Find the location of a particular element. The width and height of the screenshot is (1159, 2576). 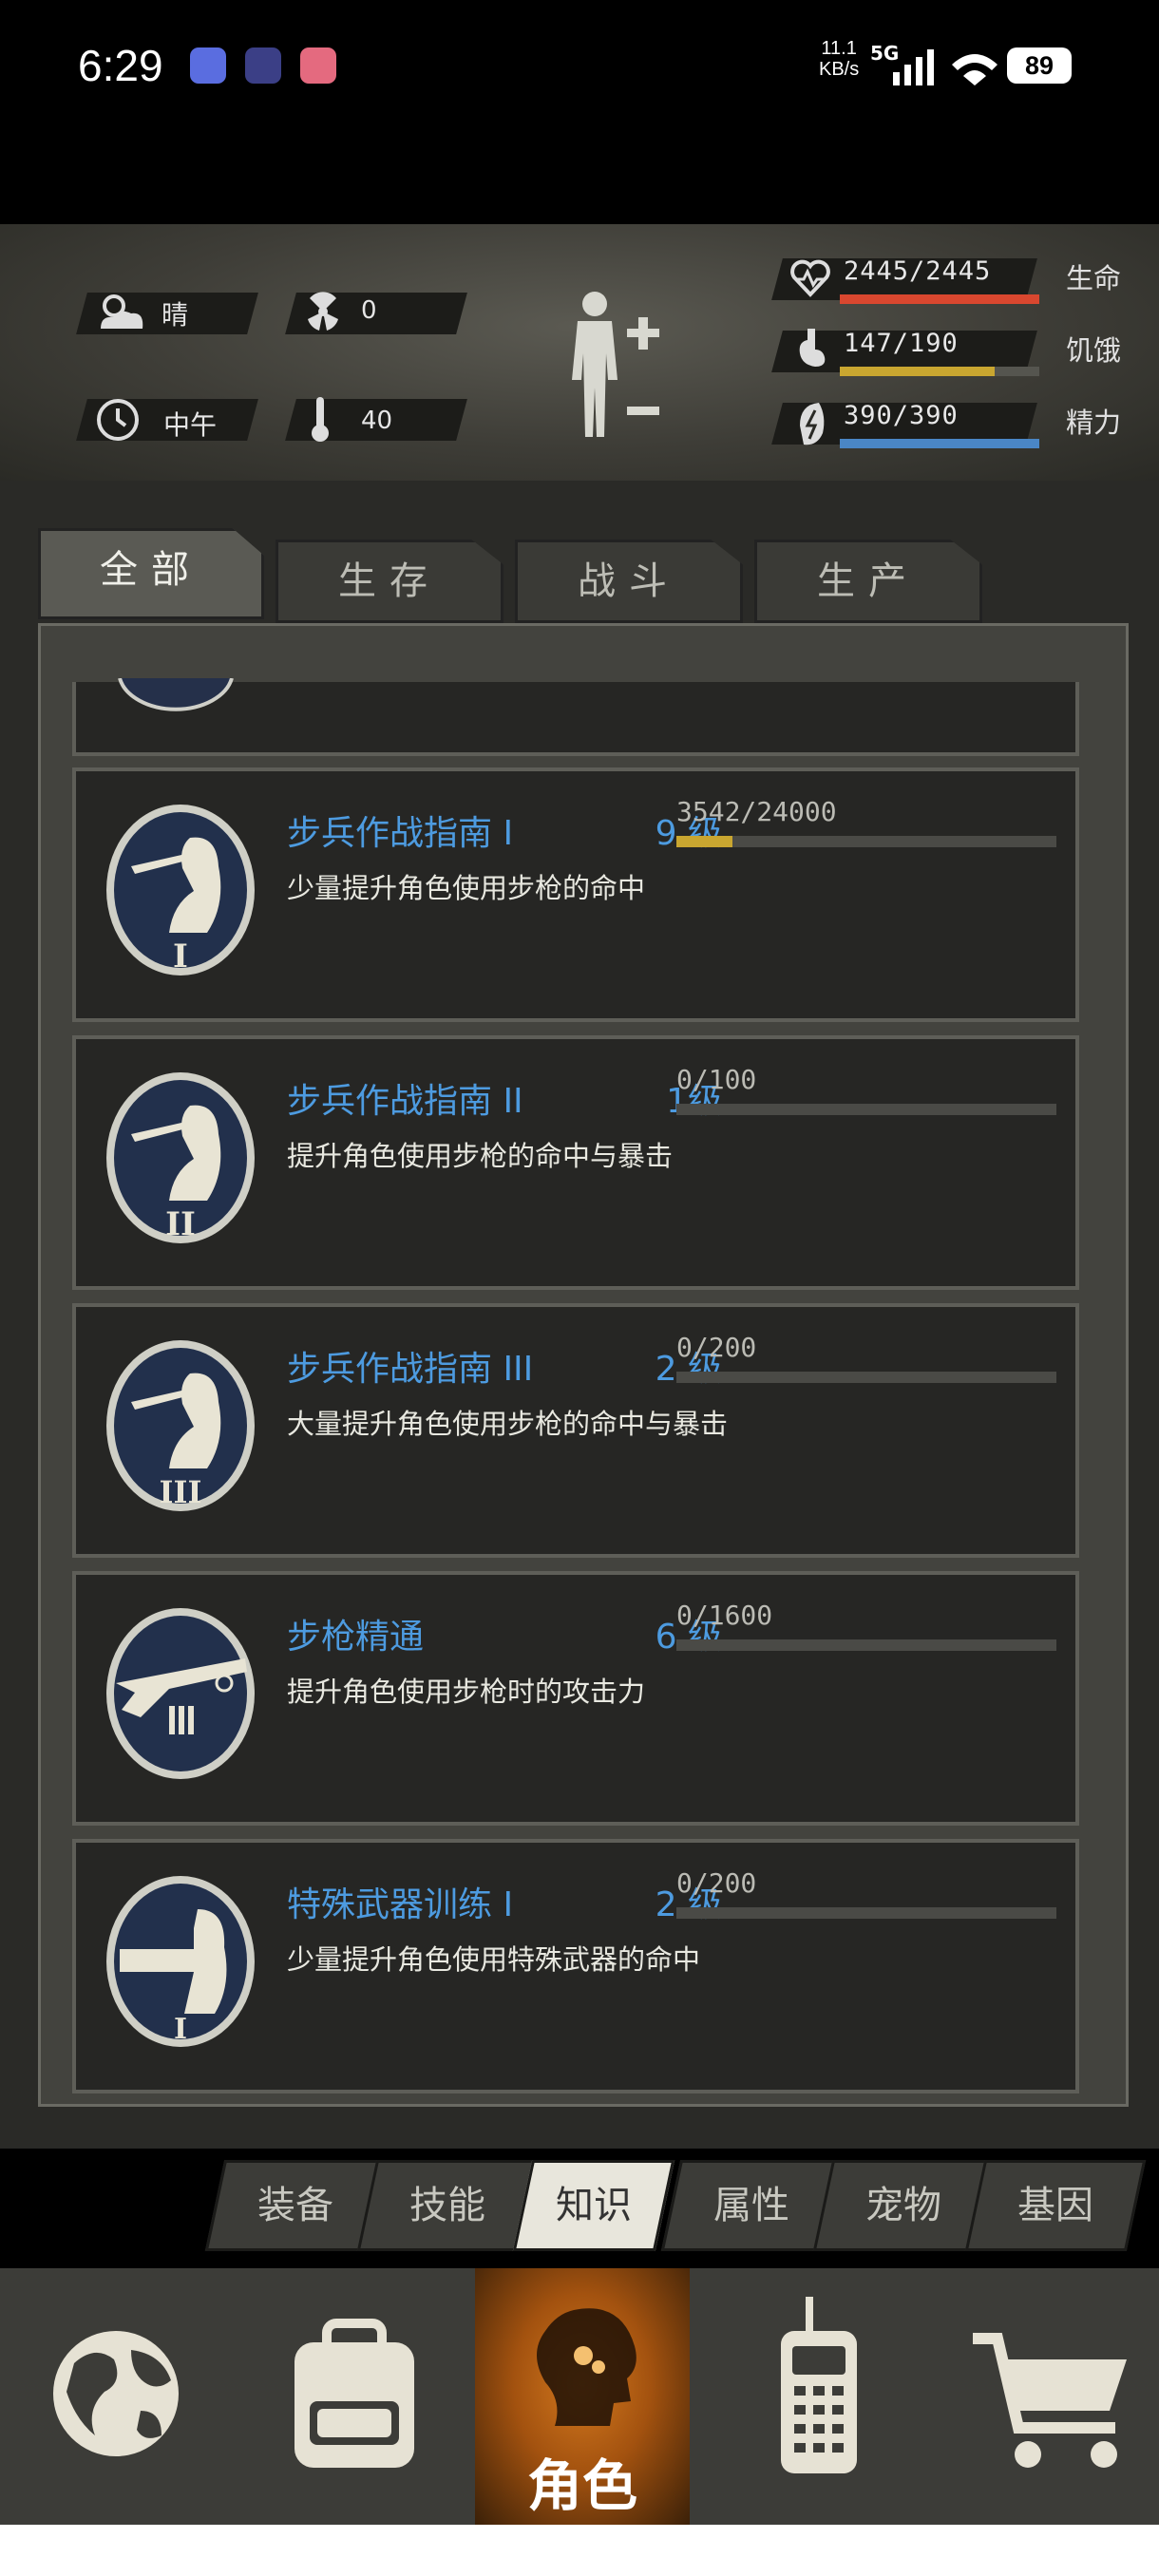

energy-label: 精力 is located at coordinates (1094, 423).